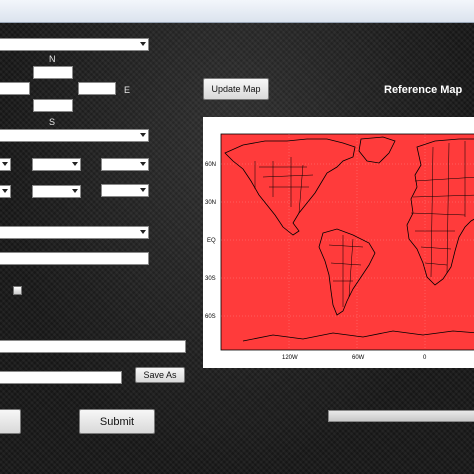 Image resolution: width=474 pixels, height=474 pixels. I want to click on format-combobox, so click(74, 232).